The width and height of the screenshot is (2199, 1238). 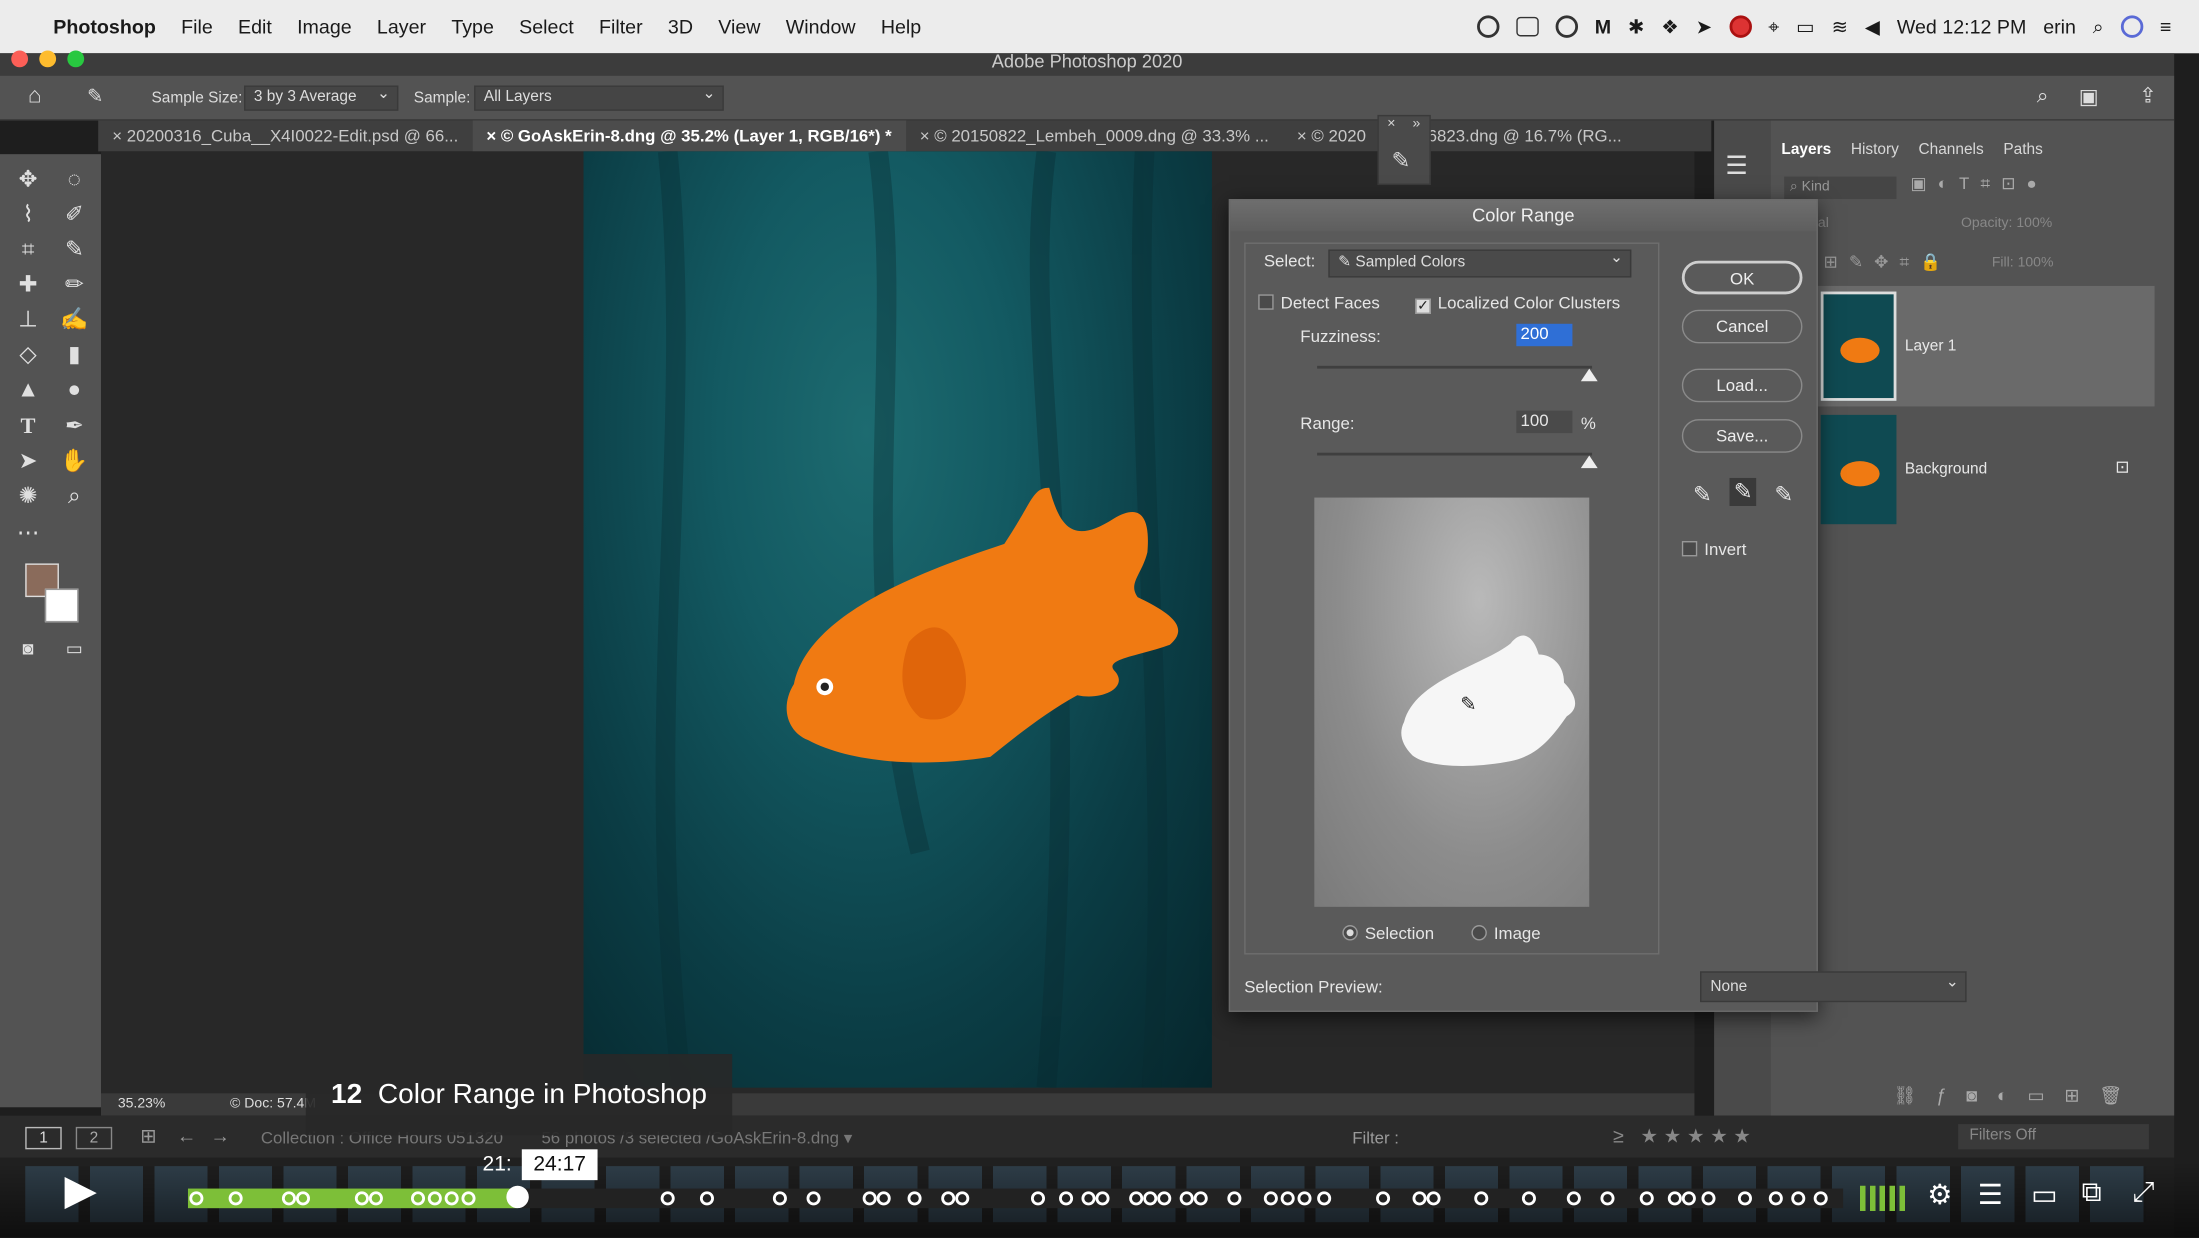 What do you see at coordinates (1713, 549) in the screenshot?
I see `invert-checkbox: Invert` at bounding box center [1713, 549].